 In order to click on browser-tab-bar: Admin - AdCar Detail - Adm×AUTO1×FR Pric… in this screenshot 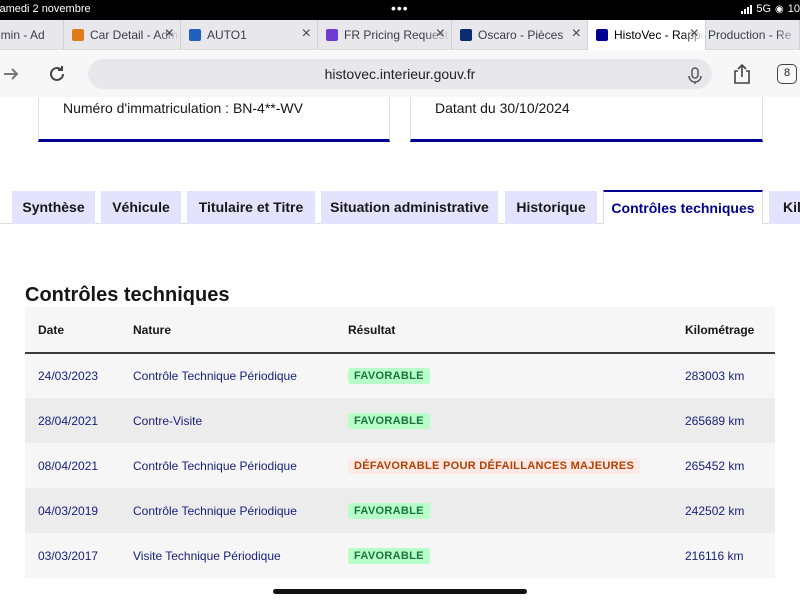, I will do `click(400, 35)`.